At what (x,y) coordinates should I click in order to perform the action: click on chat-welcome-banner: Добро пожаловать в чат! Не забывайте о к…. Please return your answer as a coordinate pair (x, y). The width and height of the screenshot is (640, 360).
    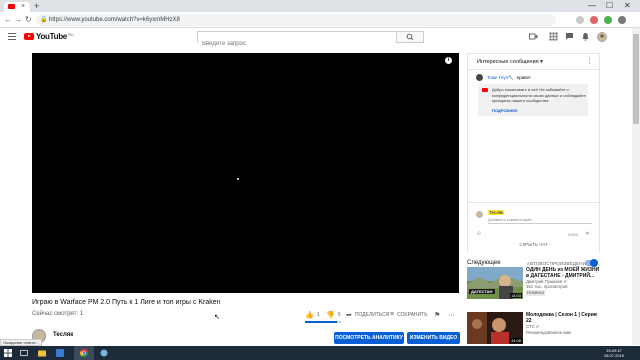
    Looking at the image, I should click on (533, 100).